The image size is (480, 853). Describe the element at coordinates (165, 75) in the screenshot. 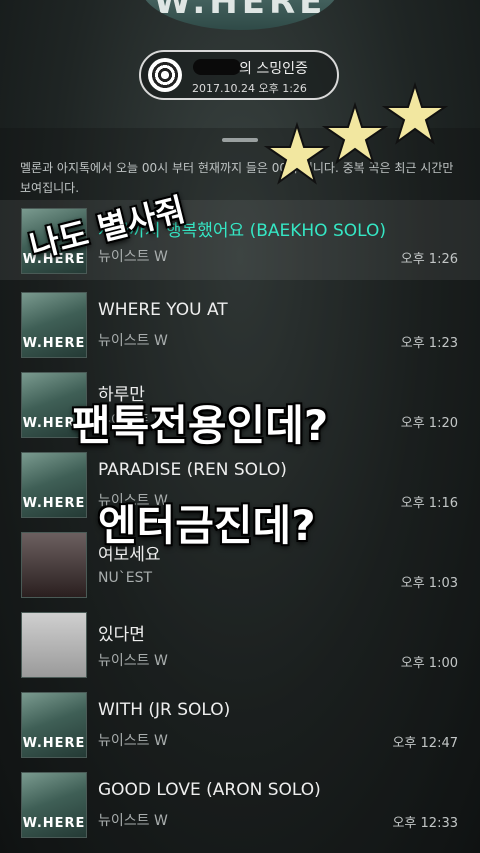

I see `vinyl-icon` at that location.